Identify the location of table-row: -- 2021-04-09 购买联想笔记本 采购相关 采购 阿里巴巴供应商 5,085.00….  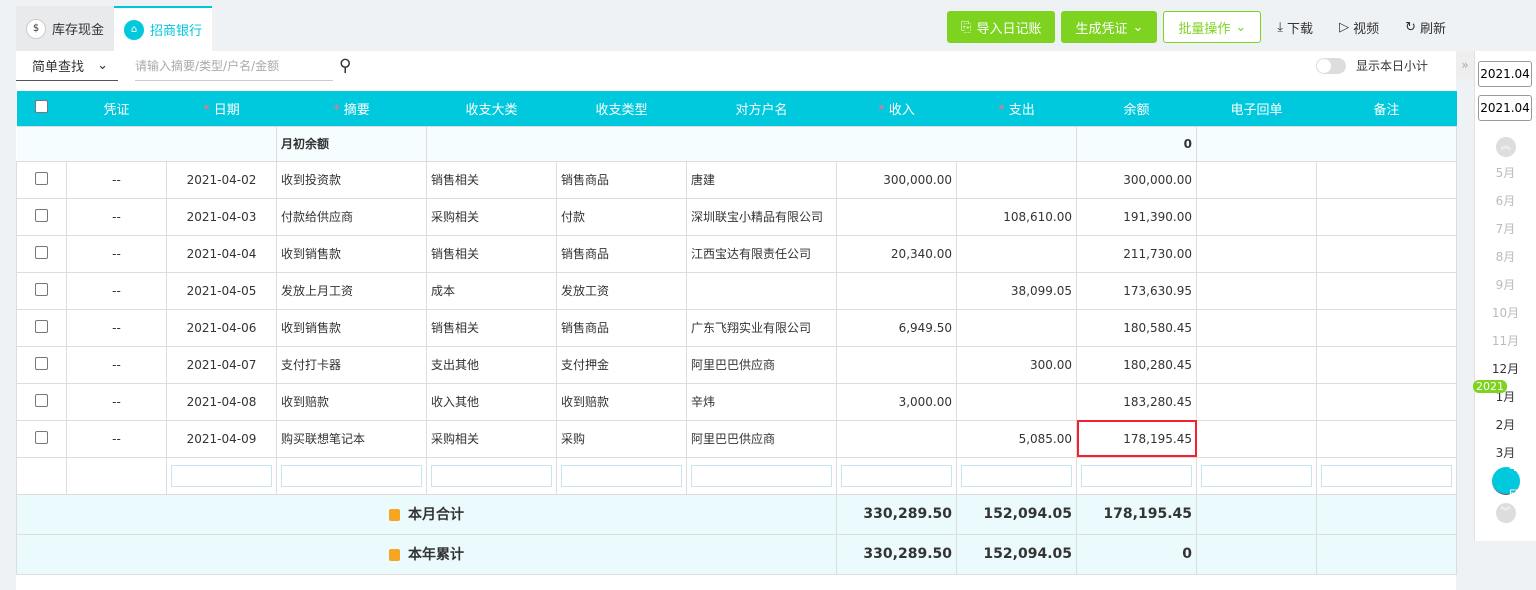
(736, 438).